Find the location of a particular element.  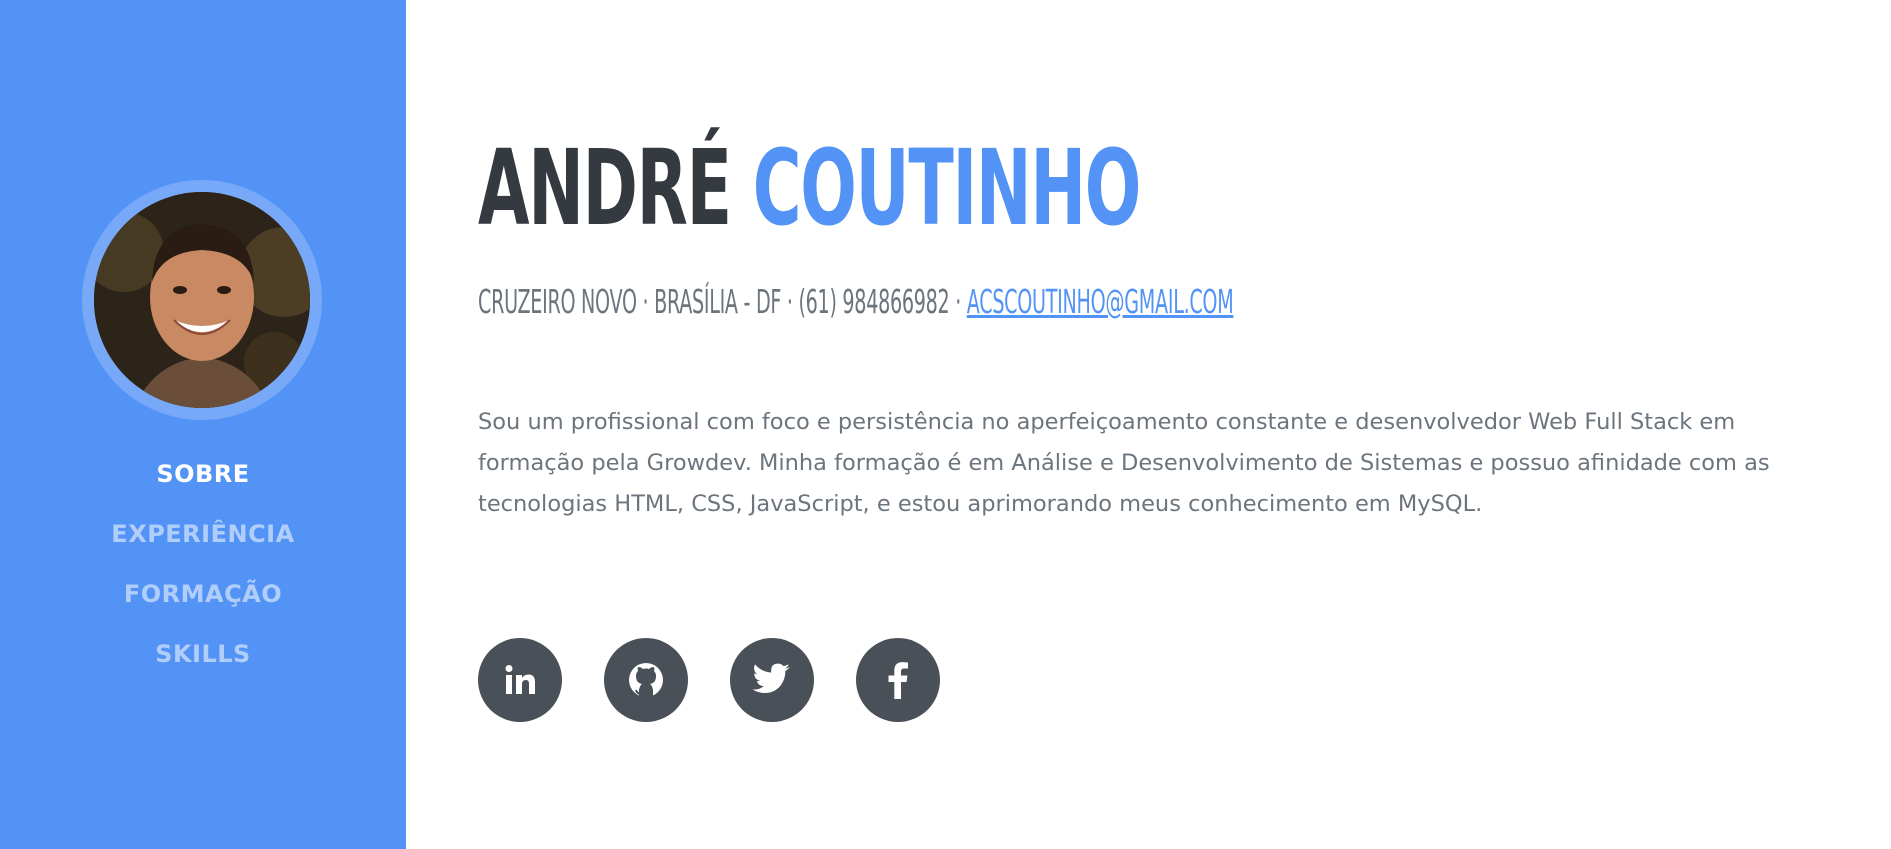

facebook-icon is located at coordinates (898, 680).